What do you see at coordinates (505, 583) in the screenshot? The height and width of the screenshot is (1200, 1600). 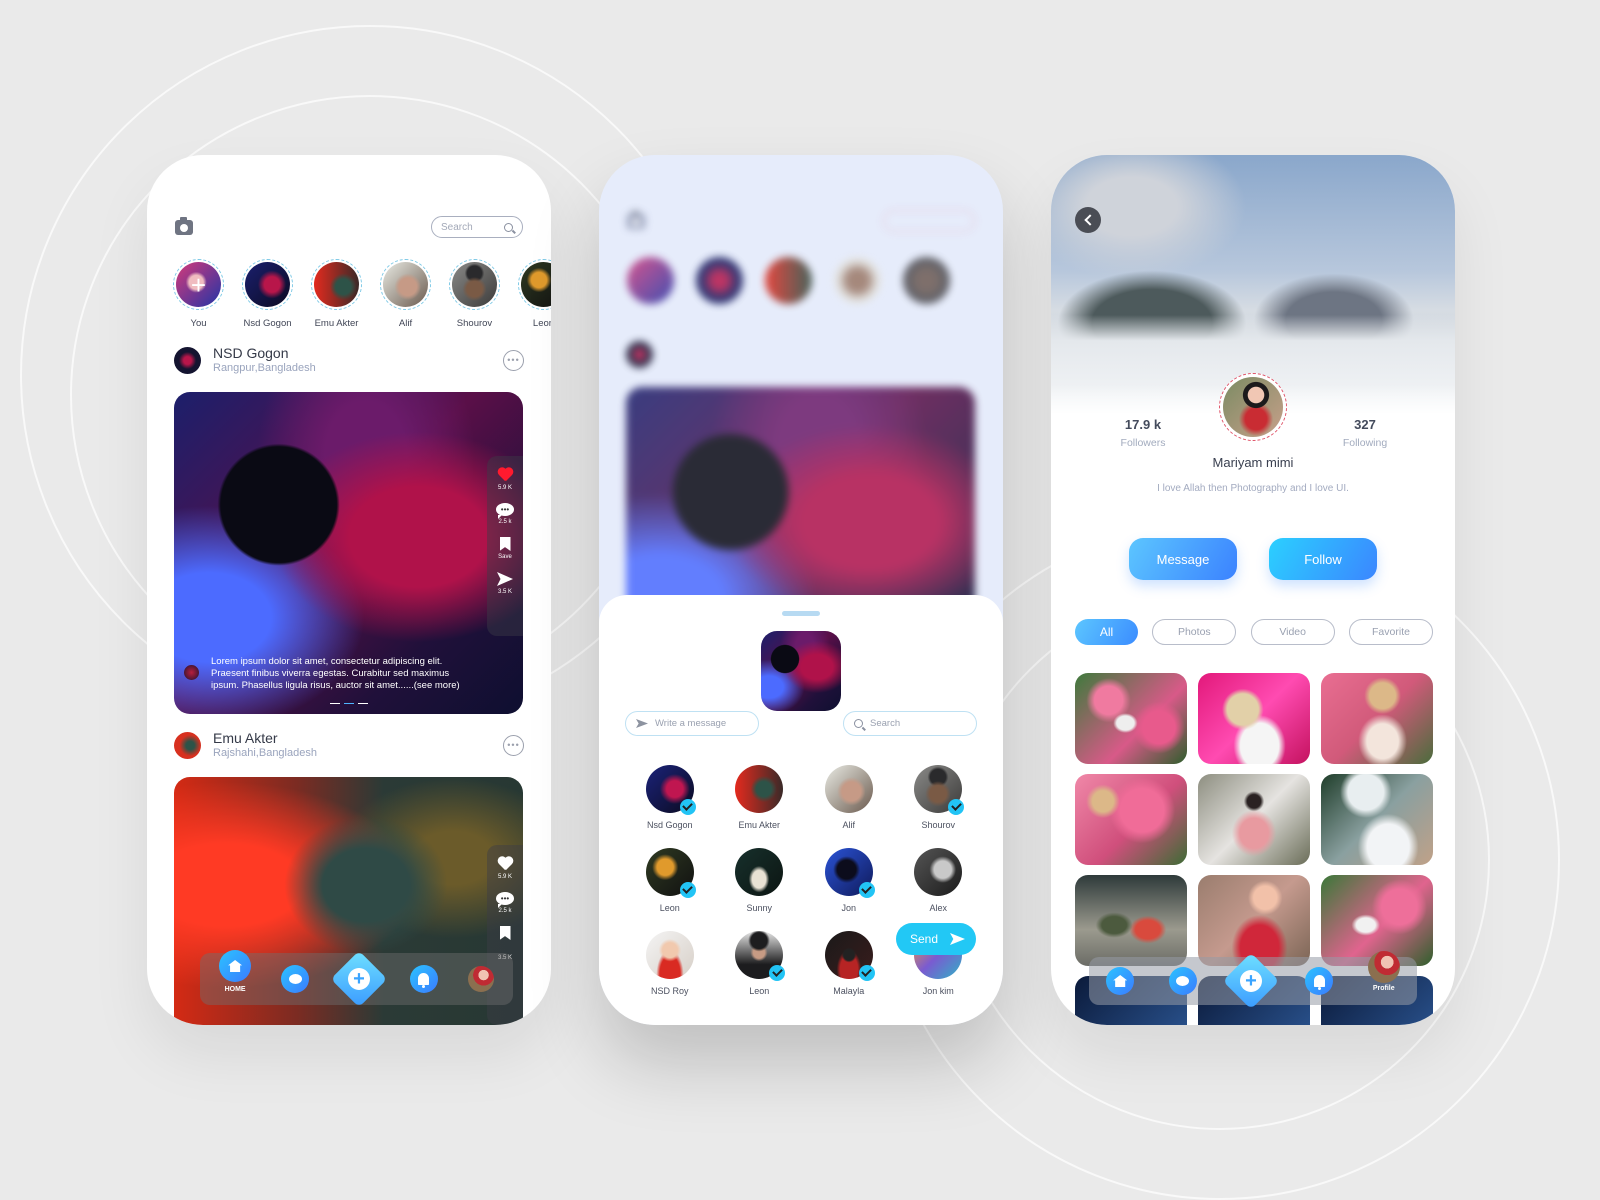 I see `share-button: 3.5 K` at bounding box center [505, 583].